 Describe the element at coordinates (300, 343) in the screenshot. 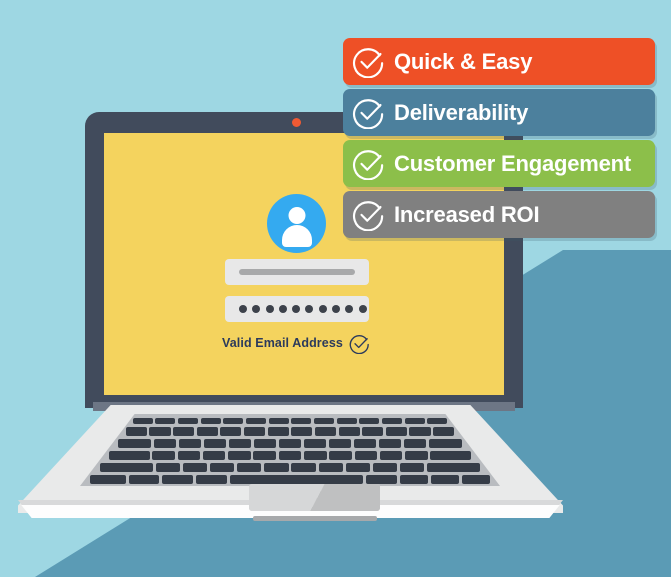

I see `valid-email-status: Valid Email Address` at that location.